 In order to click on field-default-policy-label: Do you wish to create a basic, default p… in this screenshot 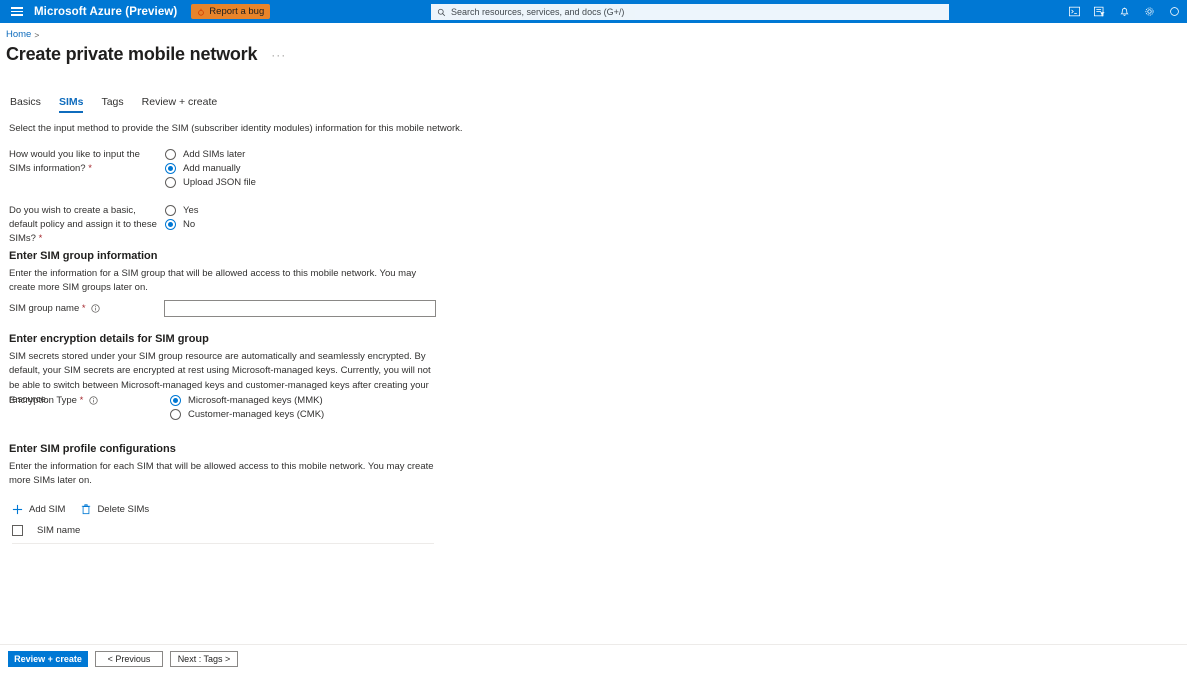, I will do `click(84, 224)`.